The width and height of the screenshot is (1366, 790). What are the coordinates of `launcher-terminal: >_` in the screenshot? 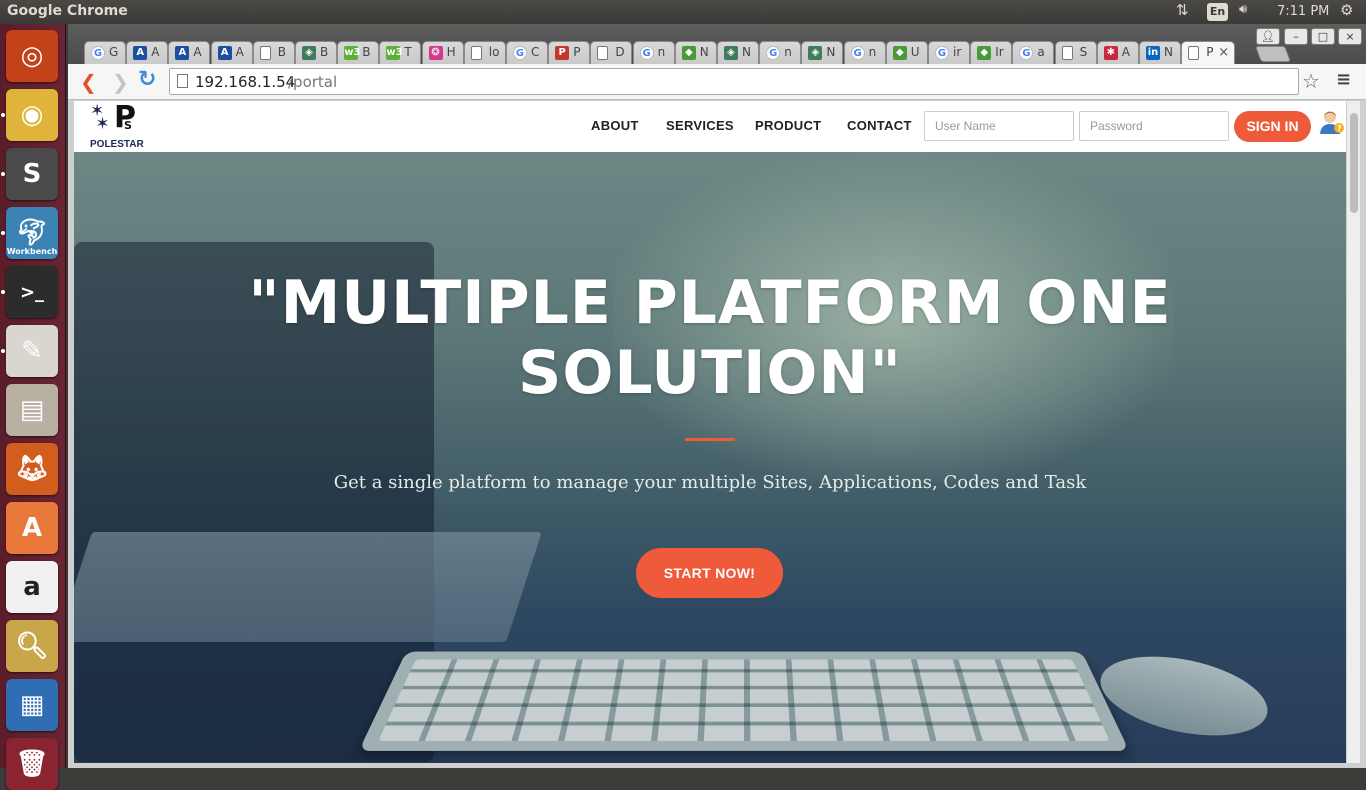 It's located at (32, 292).